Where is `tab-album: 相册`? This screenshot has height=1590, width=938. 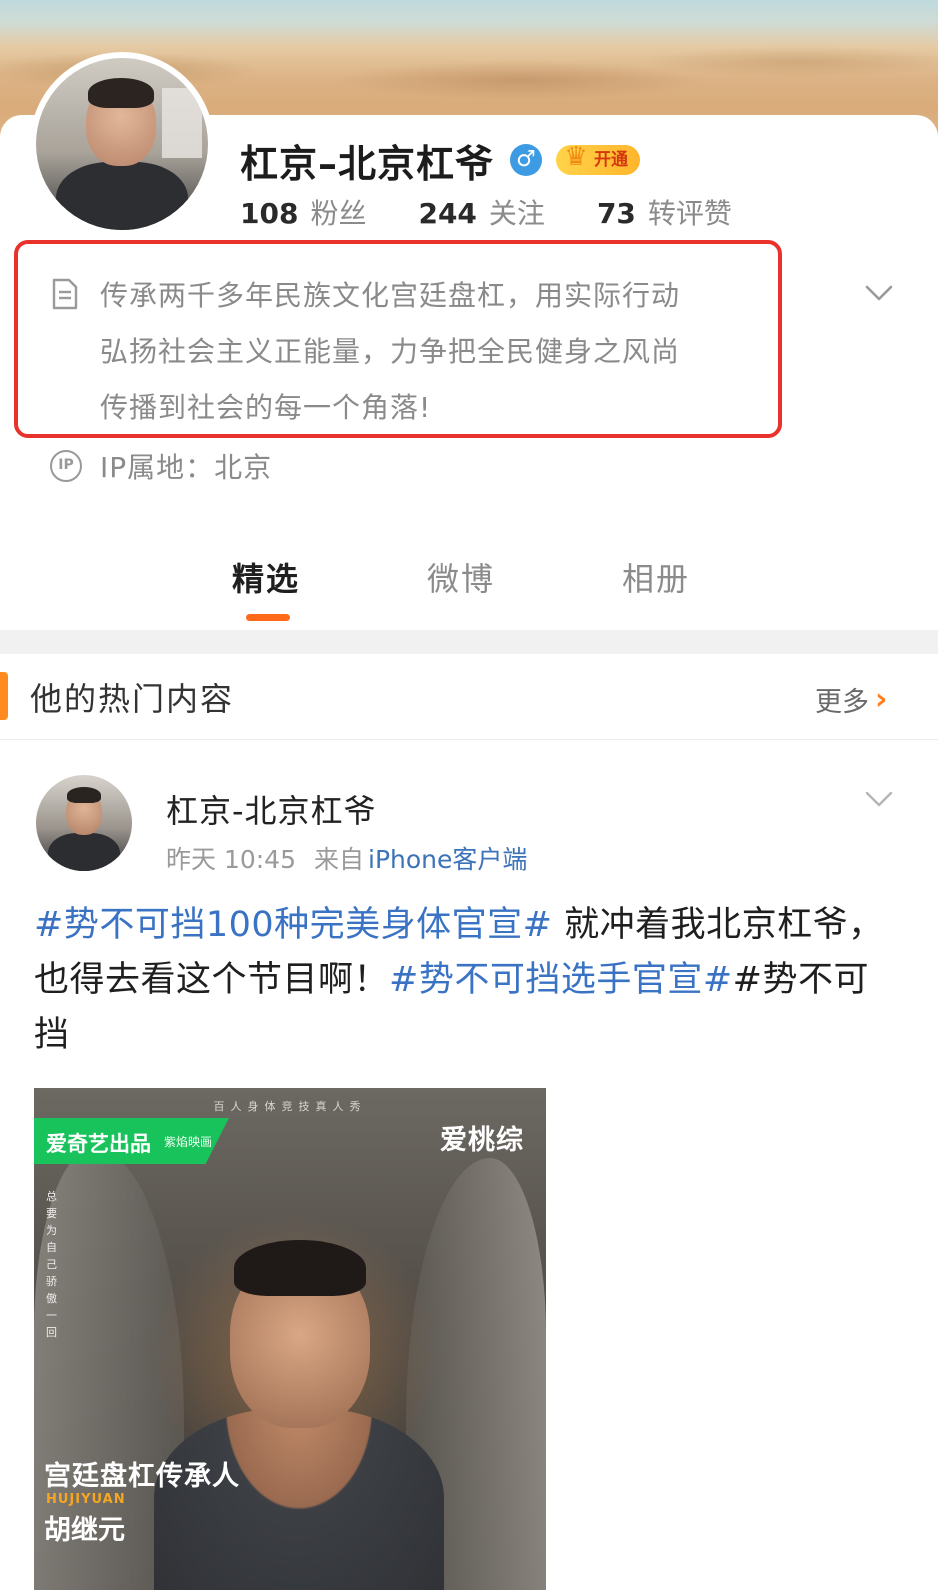 tab-album: 相册 is located at coordinates (656, 577).